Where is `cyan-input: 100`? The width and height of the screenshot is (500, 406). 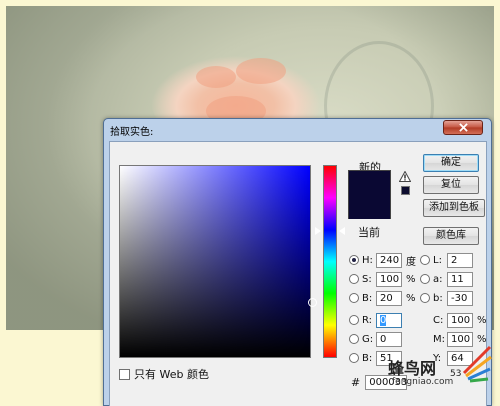
cyan-input: 100 is located at coordinates (460, 320).